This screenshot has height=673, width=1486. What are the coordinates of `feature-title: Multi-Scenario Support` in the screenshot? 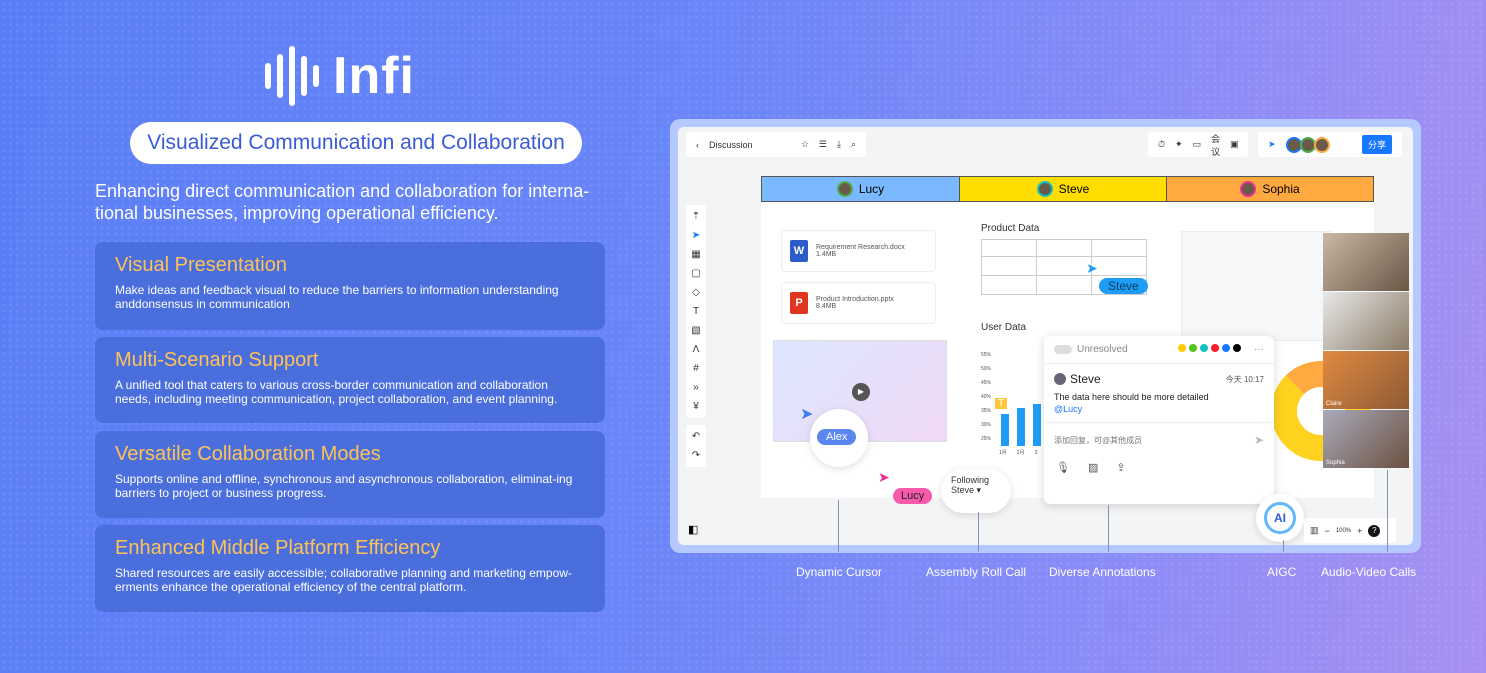 It's located at (217, 360).